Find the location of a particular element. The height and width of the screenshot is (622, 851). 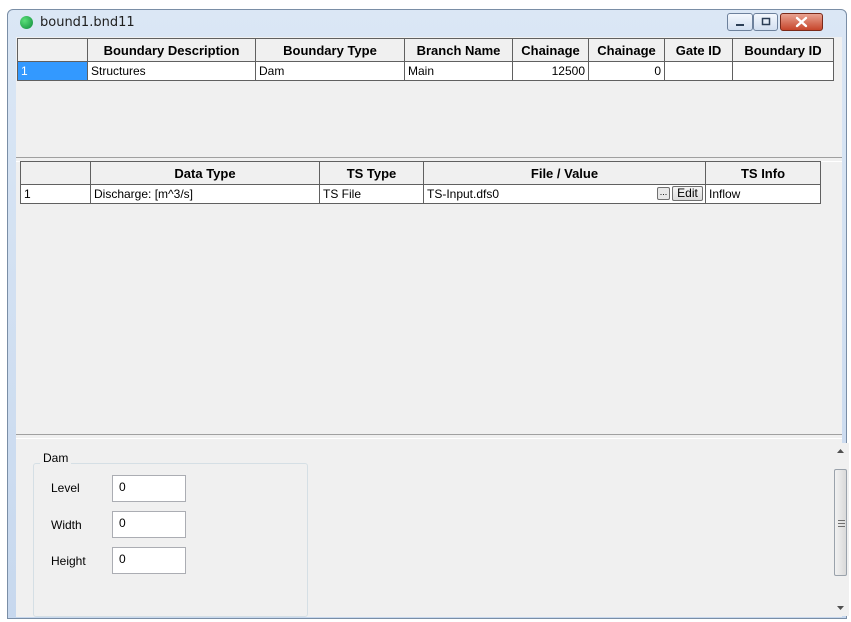

level-field: 0 is located at coordinates (149, 488).